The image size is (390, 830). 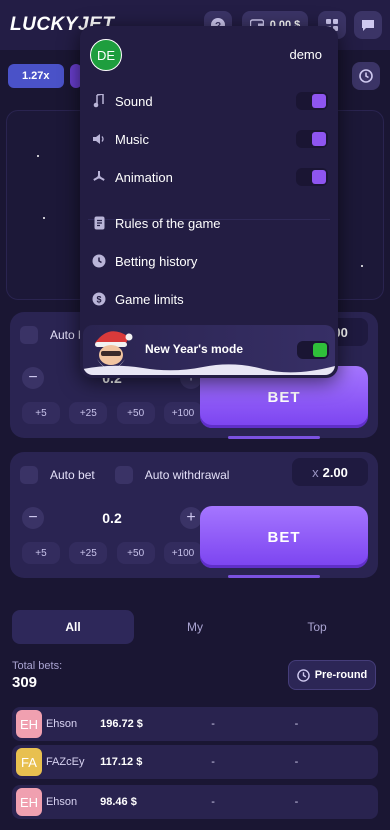 I want to click on auto-withdrawal-checkbox, so click(x=123, y=475).